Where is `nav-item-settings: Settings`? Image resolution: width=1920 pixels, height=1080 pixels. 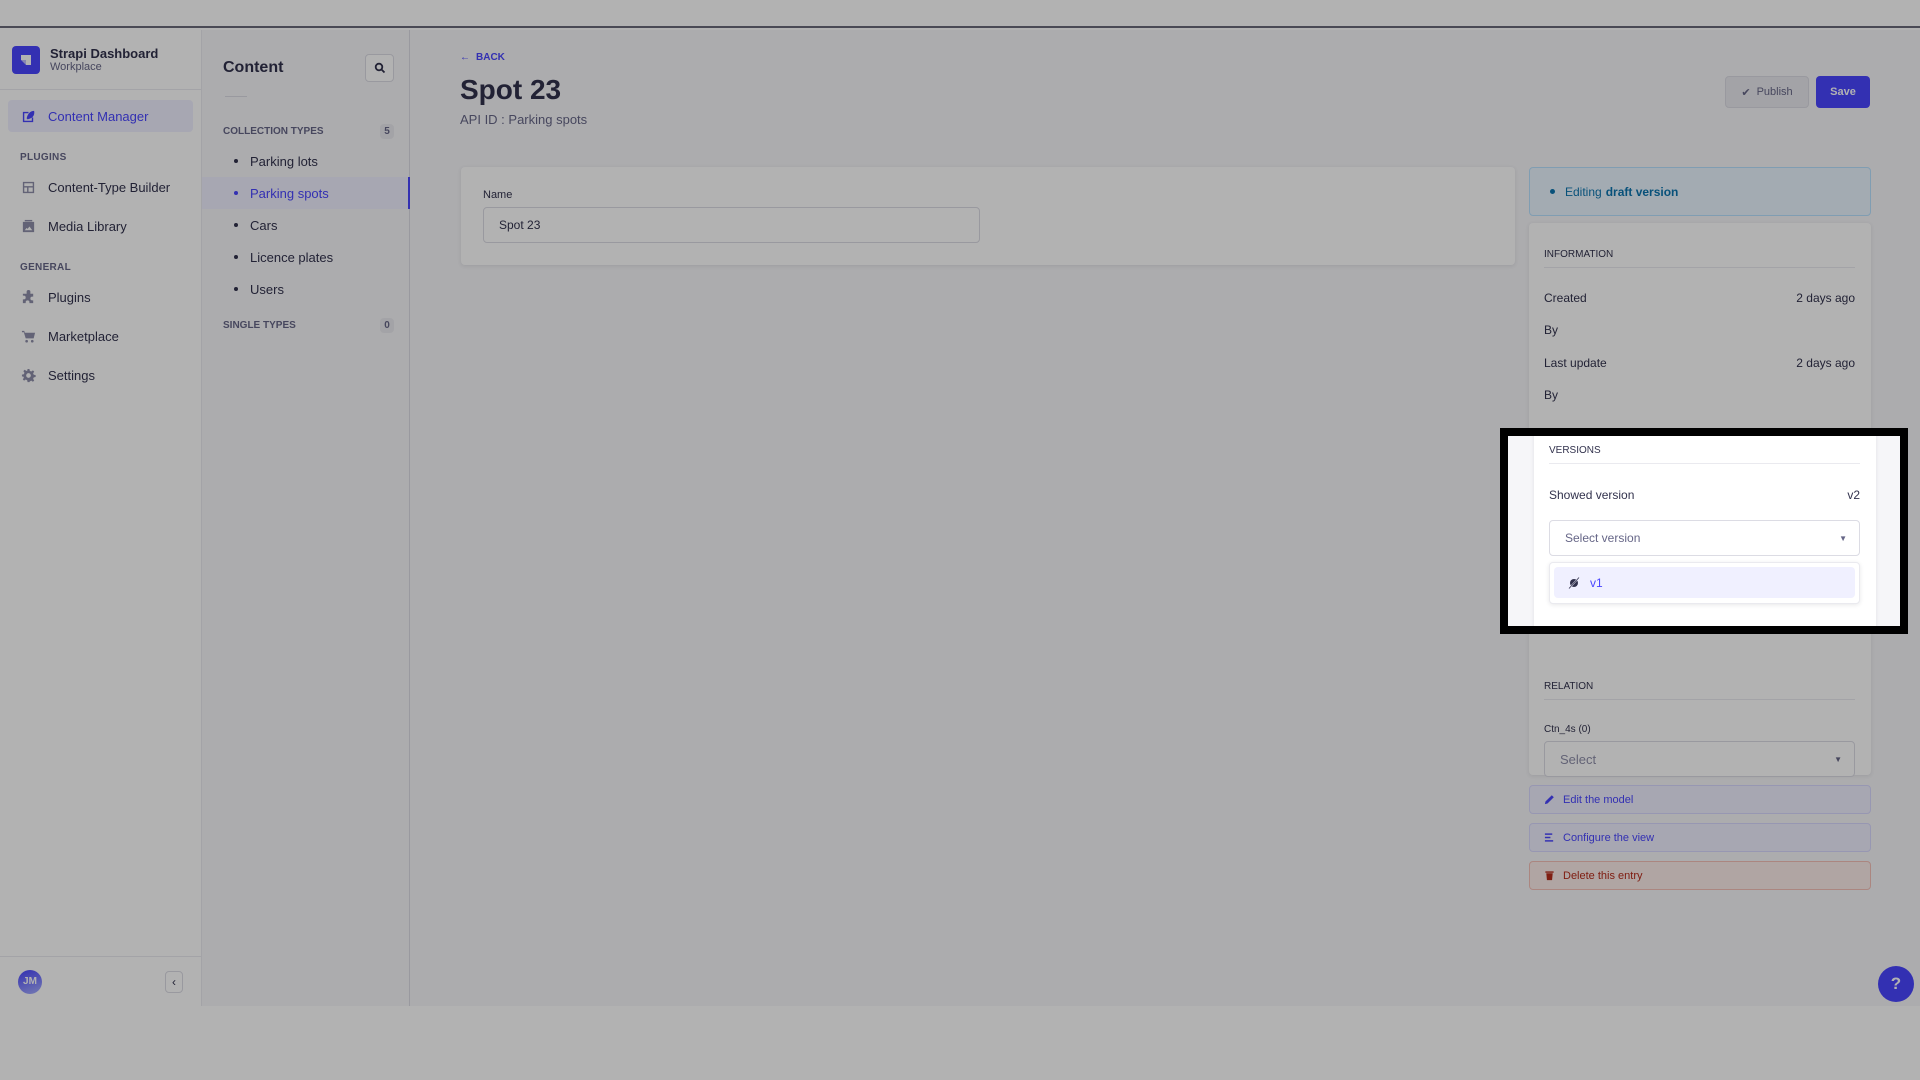
nav-item-settings: Settings is located at coordinates (100, 375).